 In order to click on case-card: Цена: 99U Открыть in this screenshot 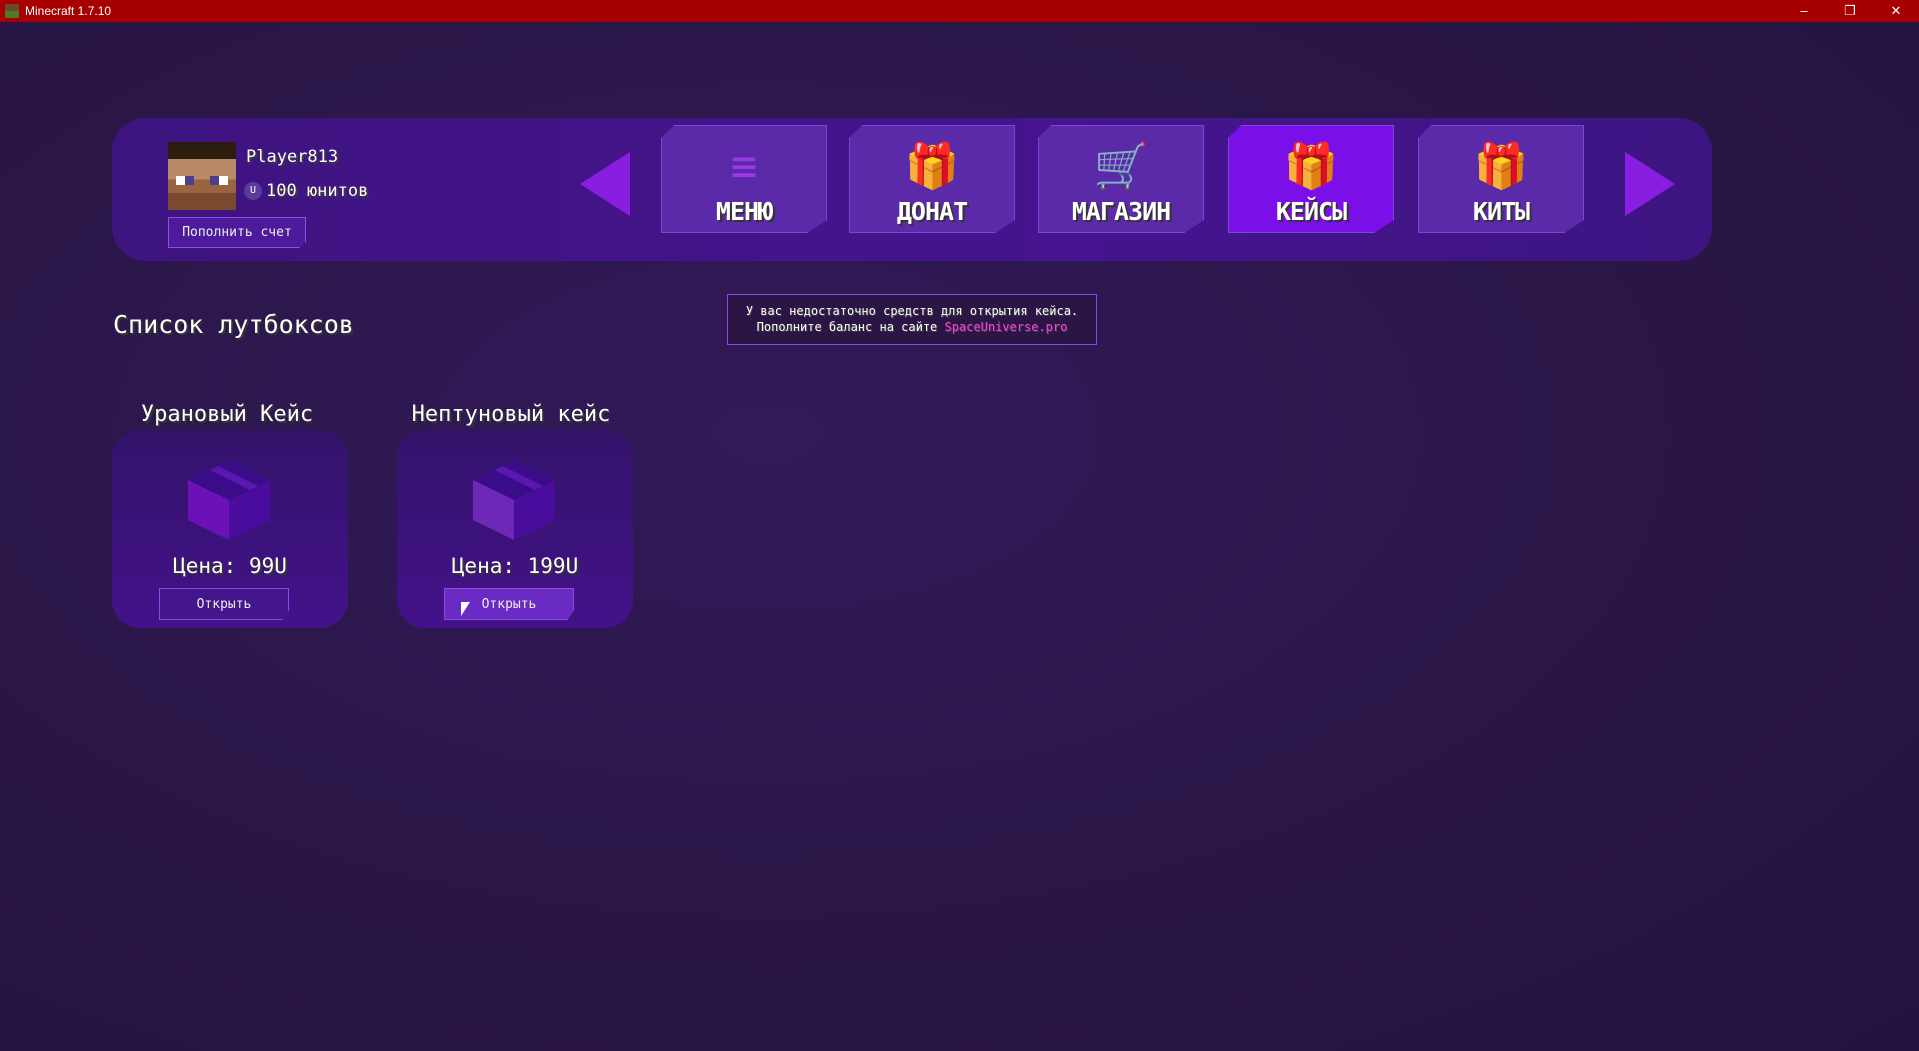, I will do `click(230, 529)`.